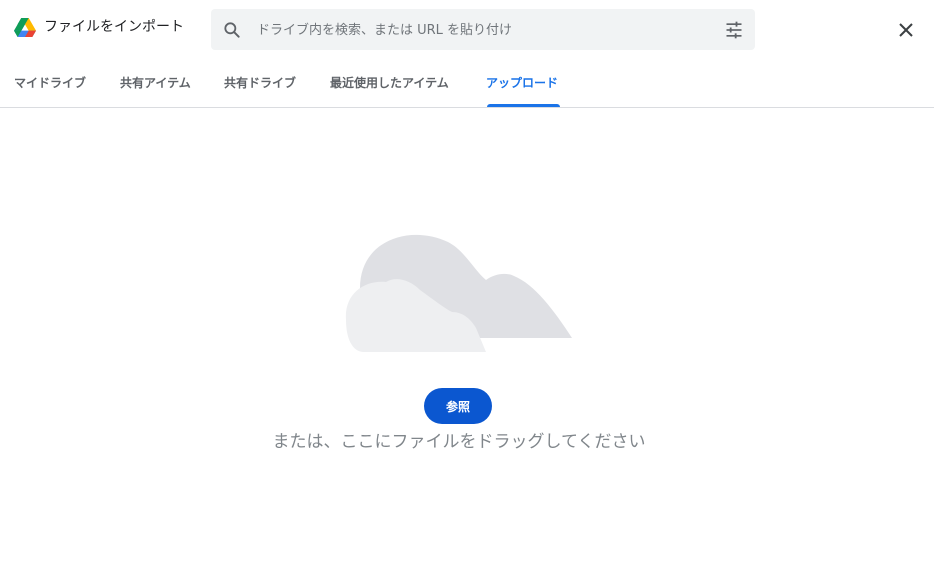  I want to click on dialog-header: ファイルをインポート, so click(467, 30).